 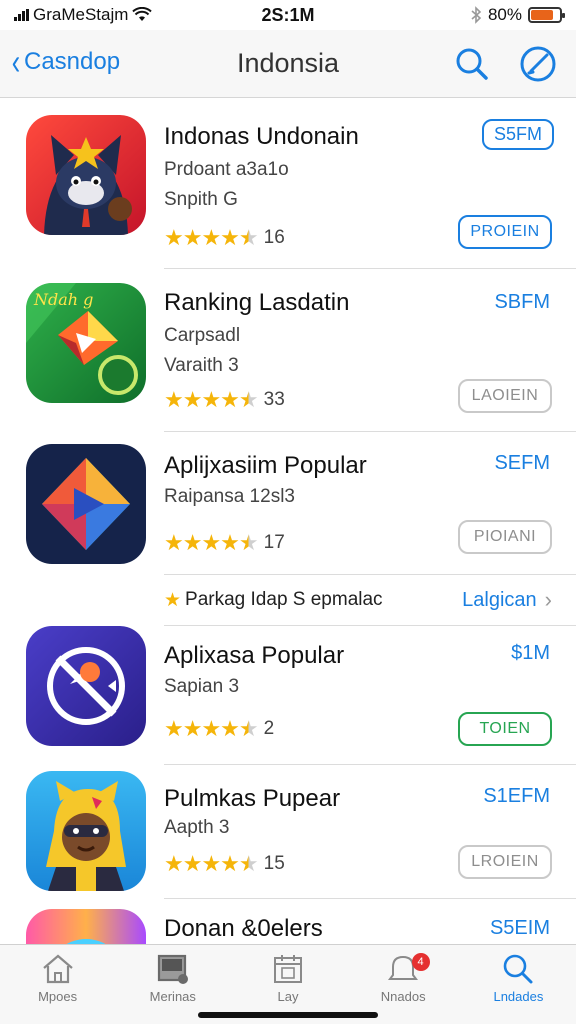 I want to click on promo-link-label: Lalgican, so click(x=499, y=599).